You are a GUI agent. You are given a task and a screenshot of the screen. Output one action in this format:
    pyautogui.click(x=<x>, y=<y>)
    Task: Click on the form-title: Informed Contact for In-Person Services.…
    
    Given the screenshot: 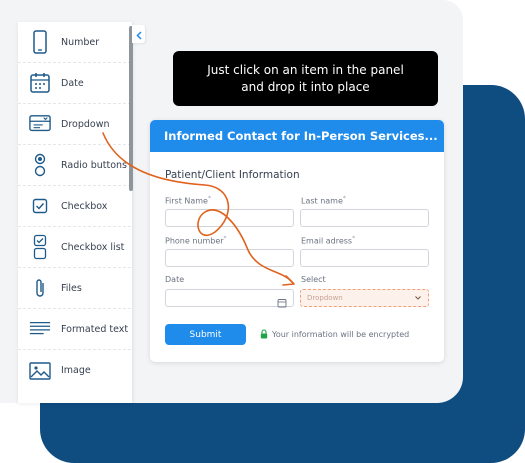 What is the action you would take?
    pyautogui.click(x=297, y=136)
    